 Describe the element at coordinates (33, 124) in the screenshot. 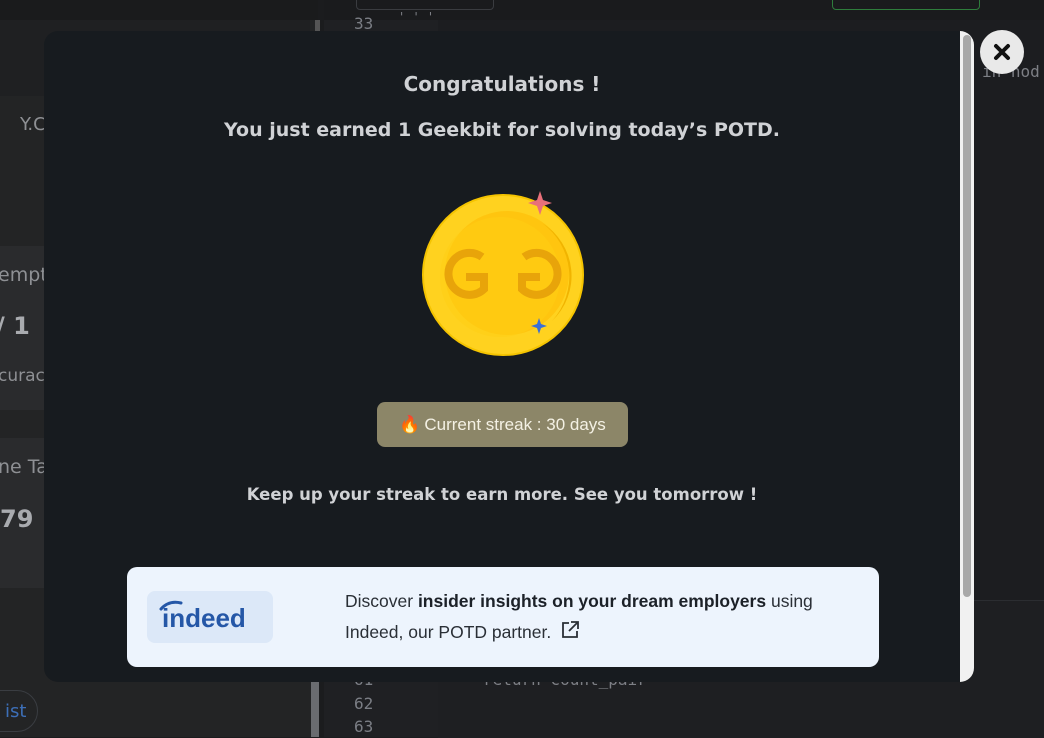

I see `background-label: Y.C` at that location.